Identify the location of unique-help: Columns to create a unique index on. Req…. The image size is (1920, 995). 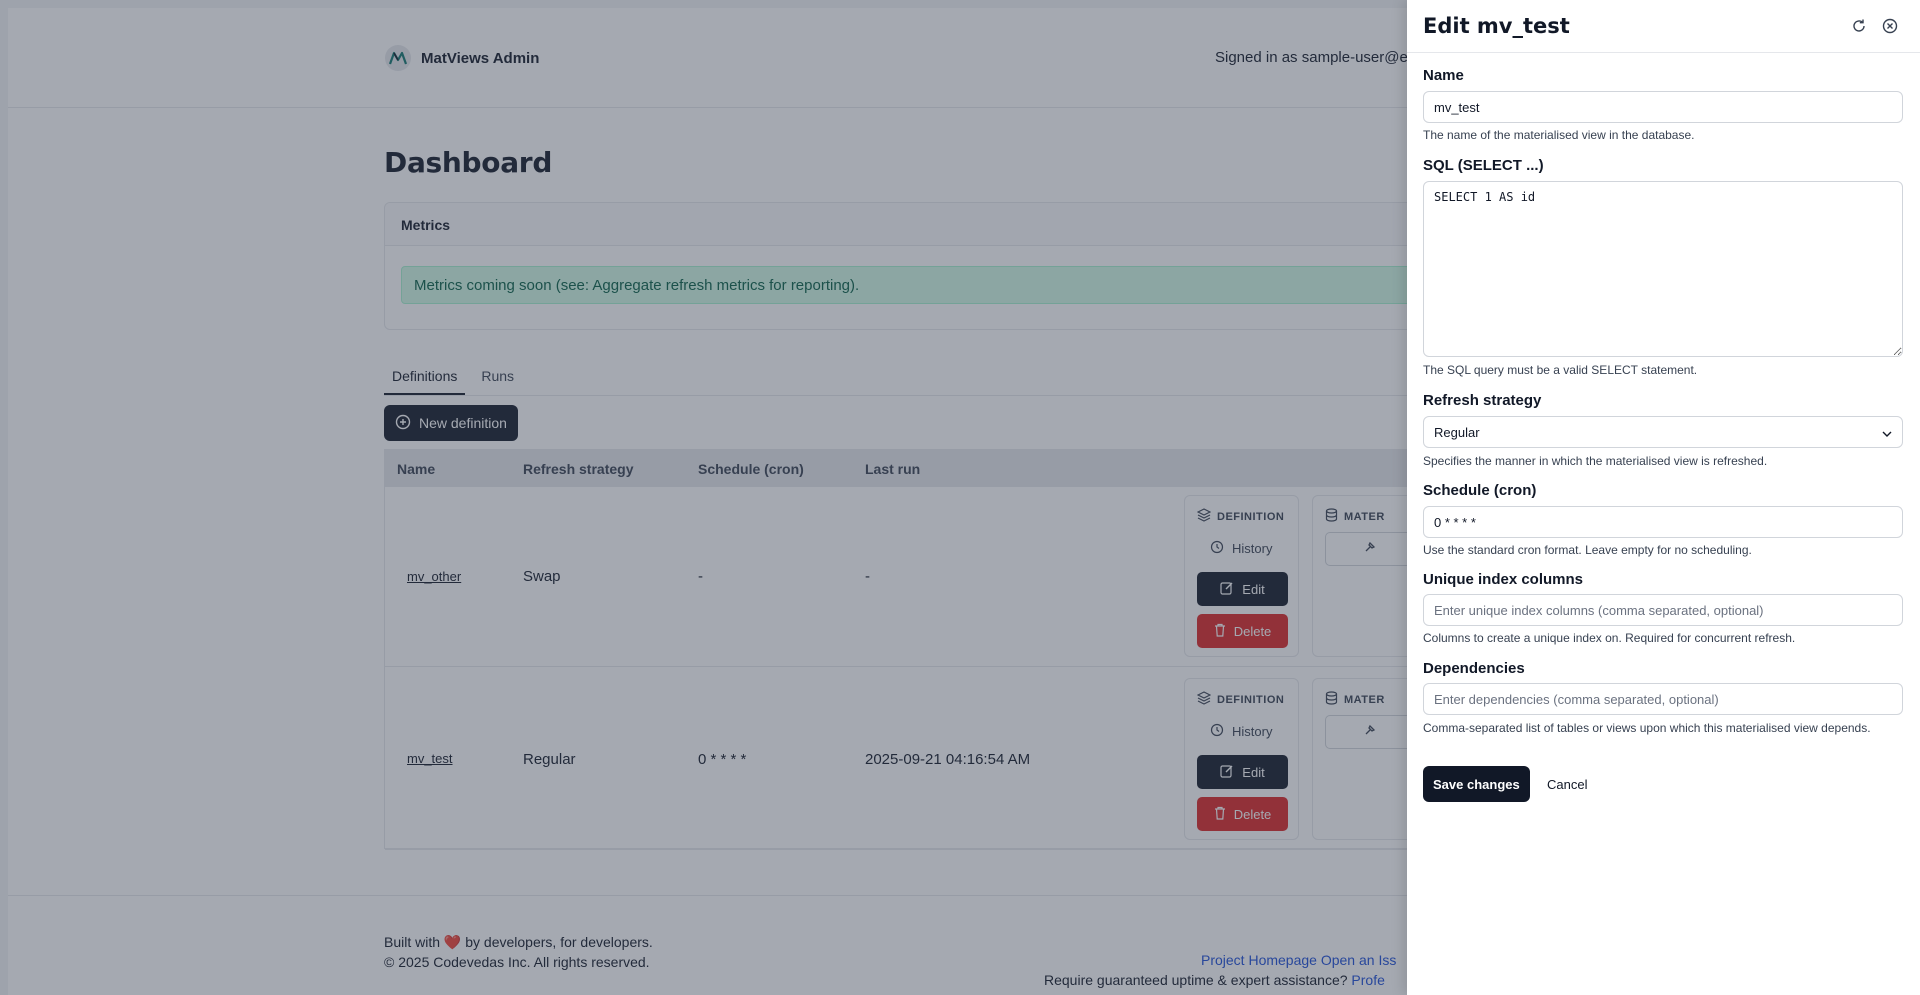
(1609, 638).